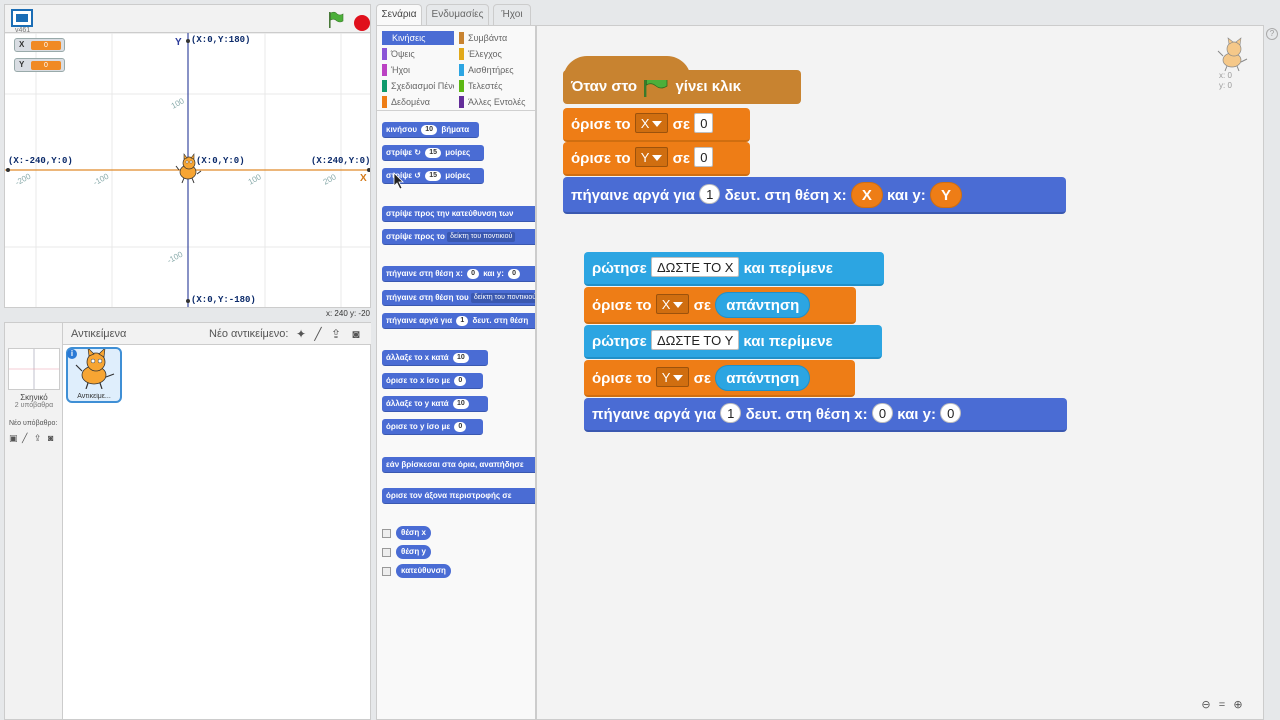 This screenshot has width=1280, height=720. I want to click on block-set-variable-x: όρισε το X σε 0, so click(656, 125).